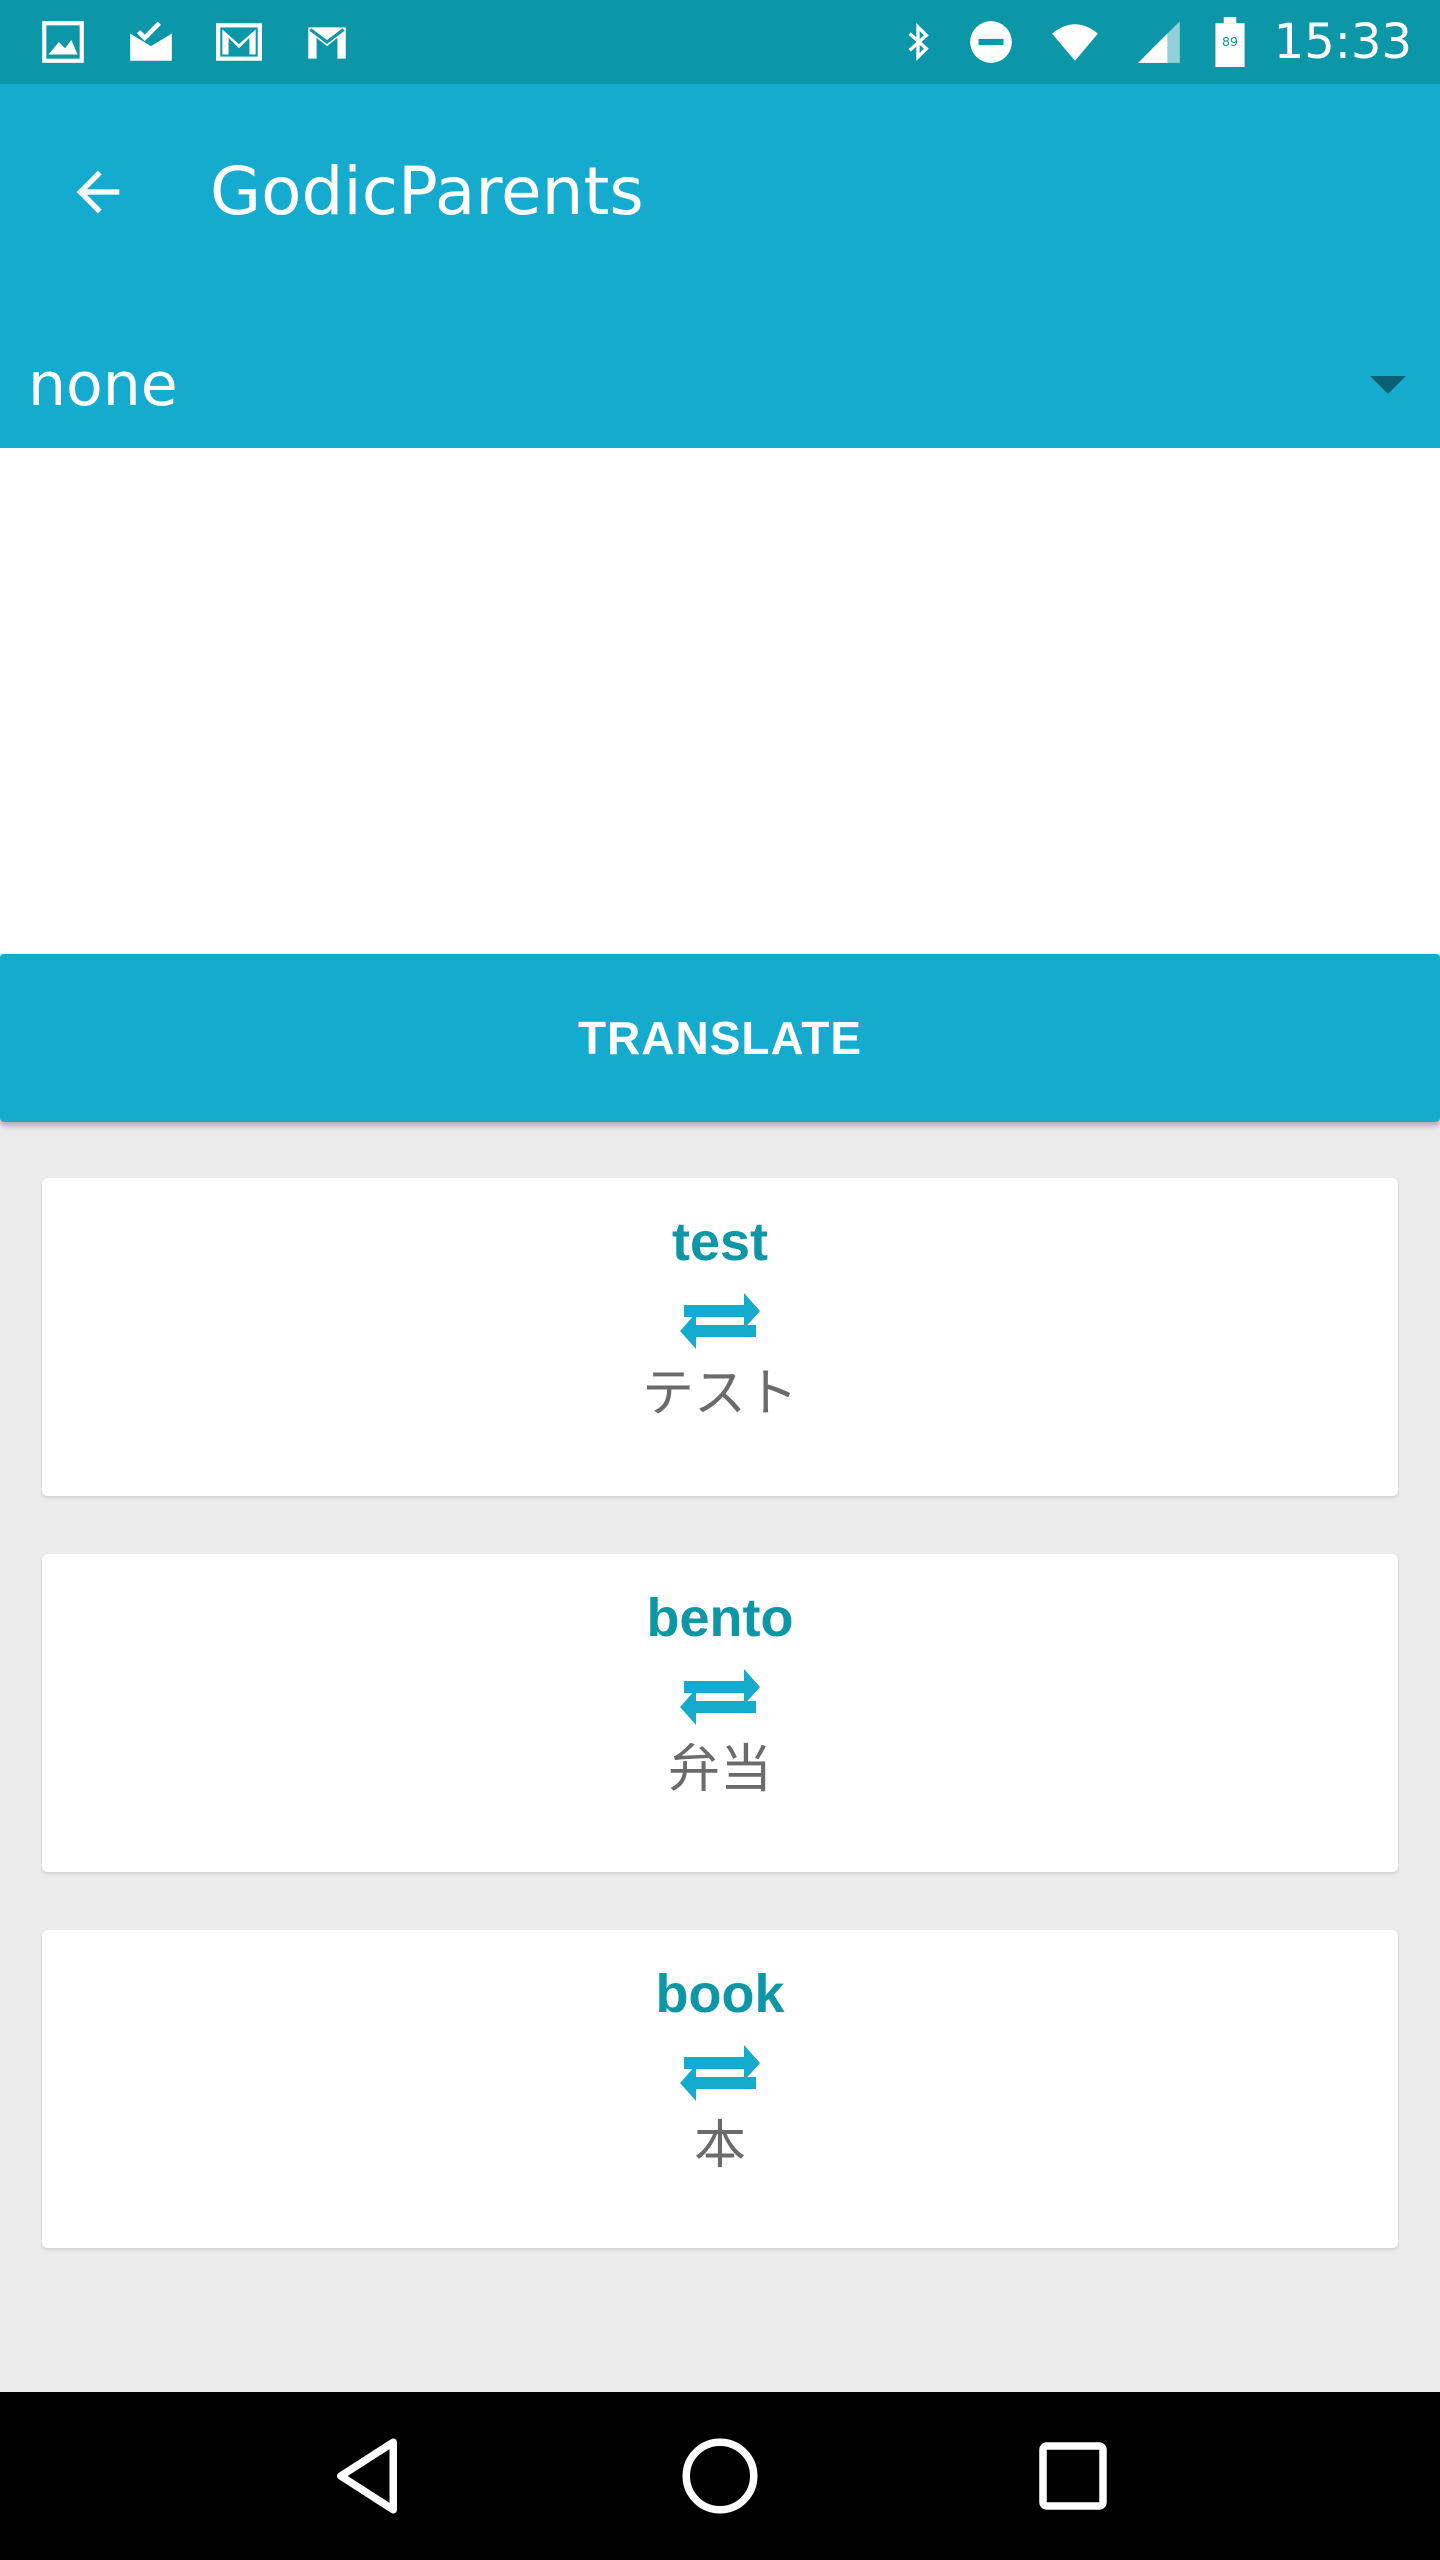 The height and width of the screenshot is (2560, 1440). I want to click on mail-done-icon, so click(151, 42).